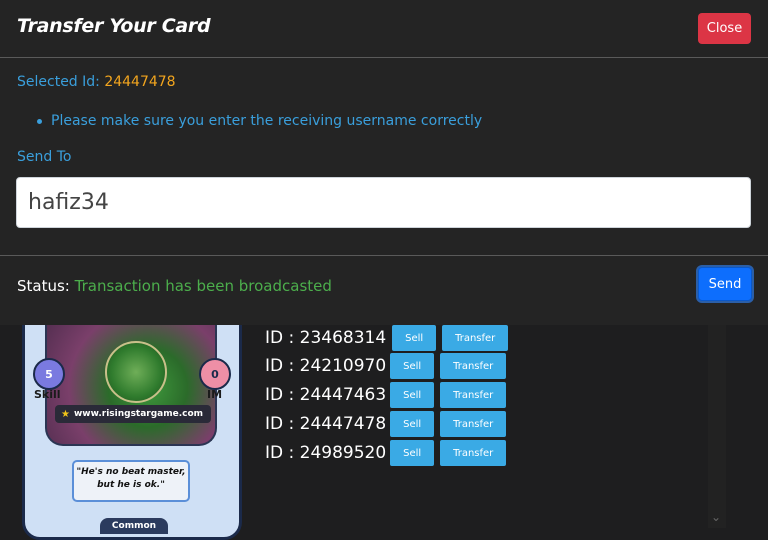 The image size is (768, 540). Describe the element at coordinates (140, 82) in the screenshot. I see `selected-id-value: 24447478` at that location.